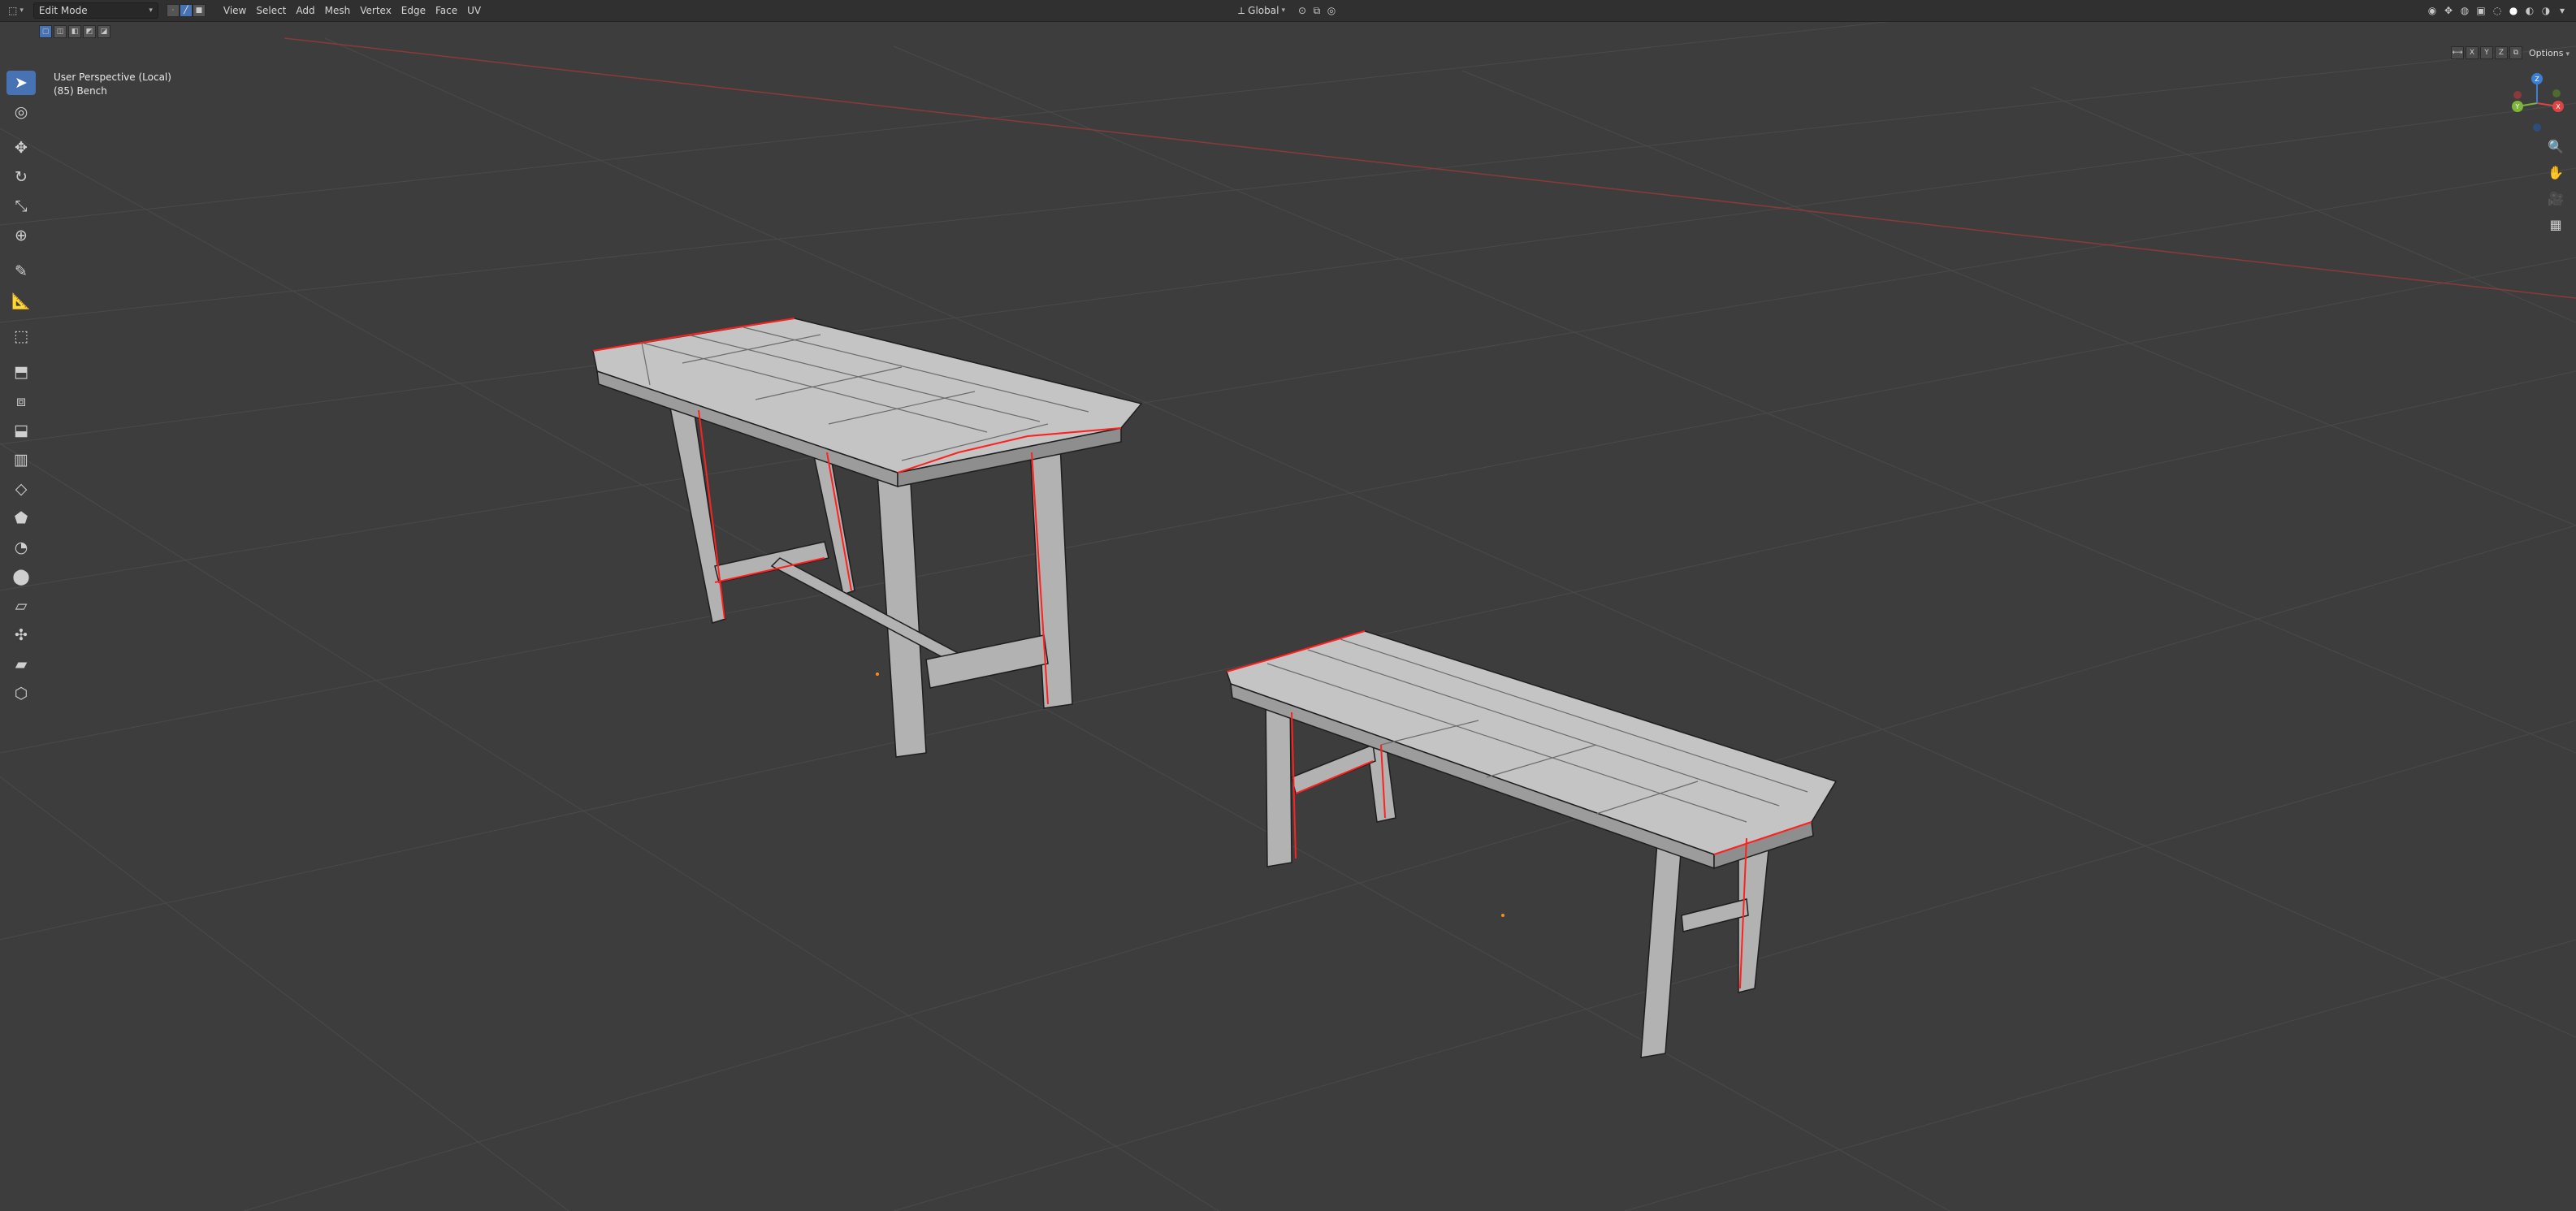 The width and height of the screenshot is (2576, 1211). What do you see at coordinates (21, 206) in the screenshot?
I see `scale-tool-icon: ⤡` at bounding box center [21, 206].